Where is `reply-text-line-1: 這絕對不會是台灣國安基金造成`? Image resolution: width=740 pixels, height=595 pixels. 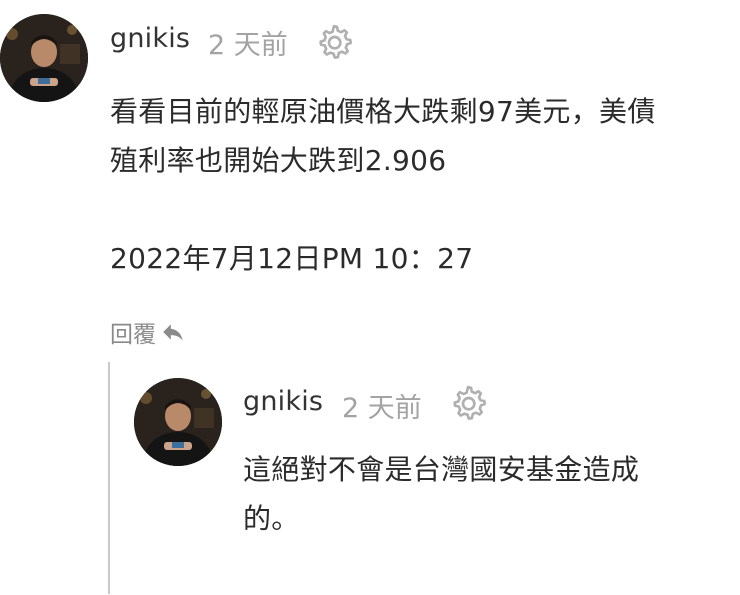 reply-text-line-1: 這絕對不會是台灣國安基金造成 is located at coordinates (441, 469).